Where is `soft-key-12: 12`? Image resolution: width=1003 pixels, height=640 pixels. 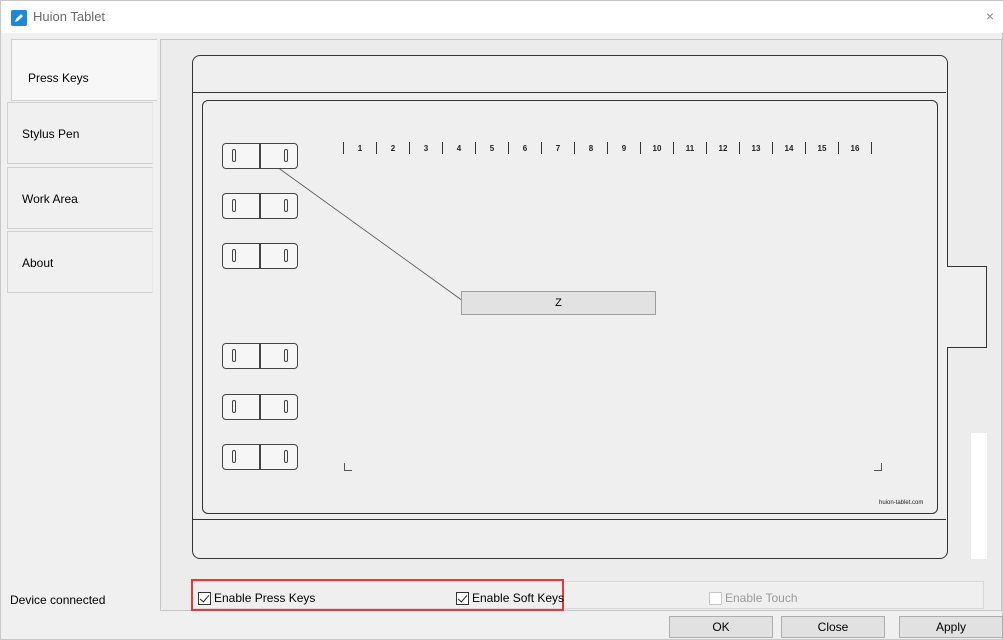 soft-key-12: 12 is located at coordinates (723, 148).